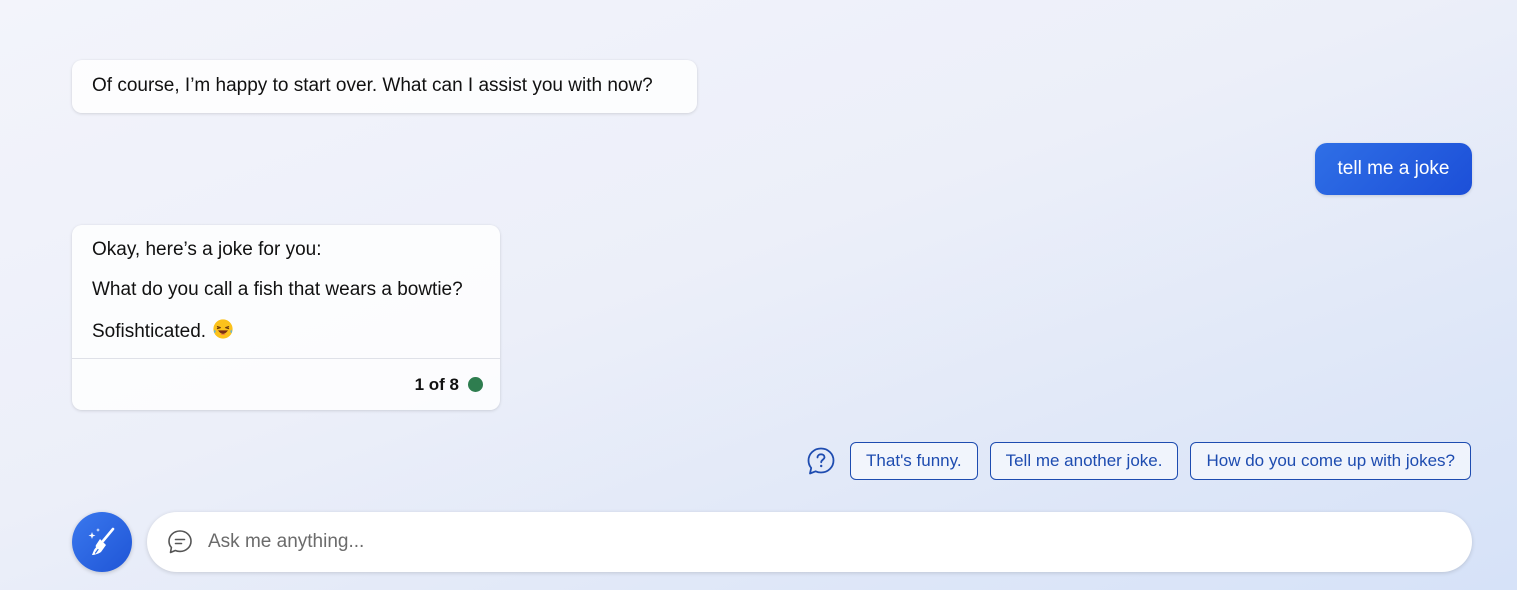 The image size is (1517, 590). I want to click on chat-input, so click(808, 542).